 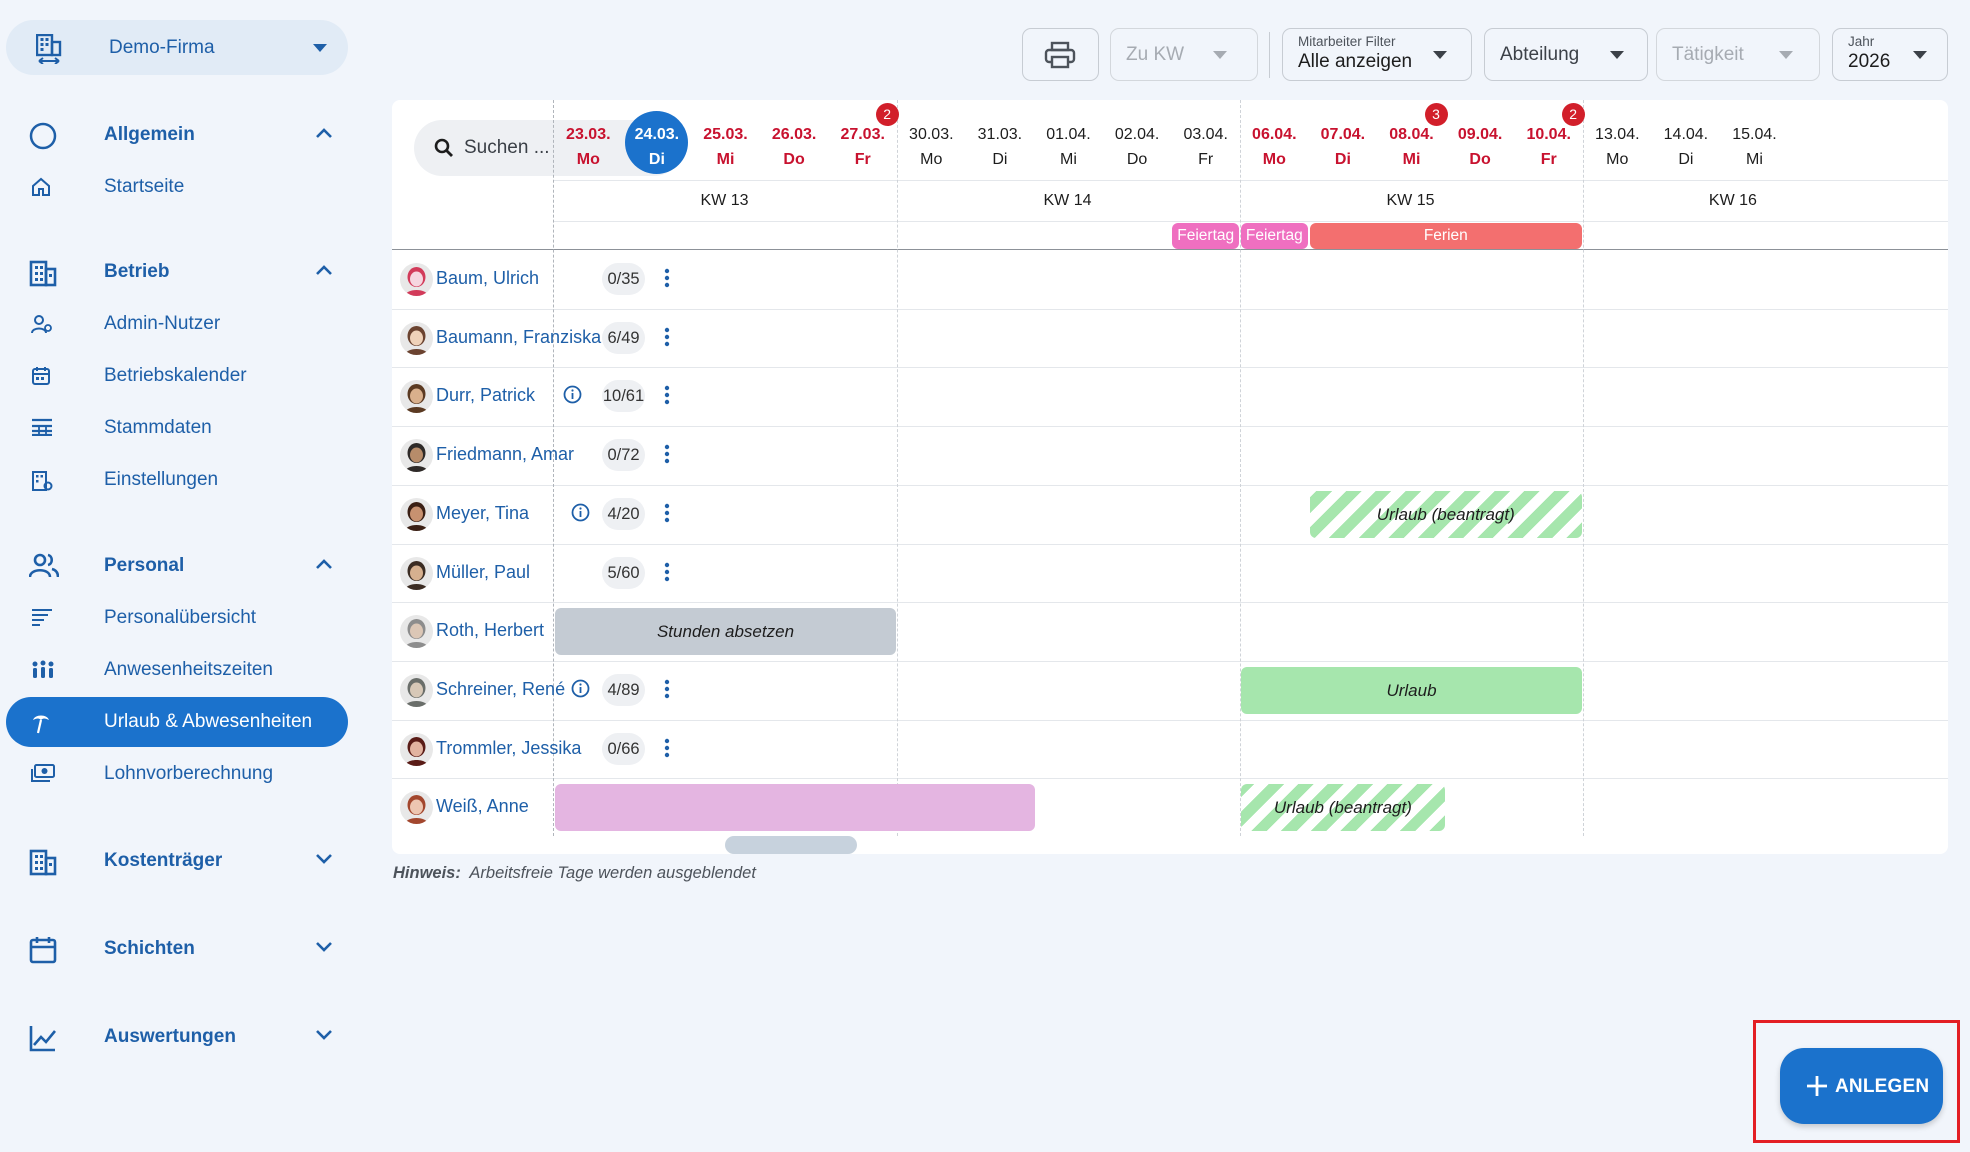 What do you see at coordinates (208, 721) in the screenshot?
I see `sidebar-item-label: Urlaub & Abwesenheiten` at bounding box center [208, 721].